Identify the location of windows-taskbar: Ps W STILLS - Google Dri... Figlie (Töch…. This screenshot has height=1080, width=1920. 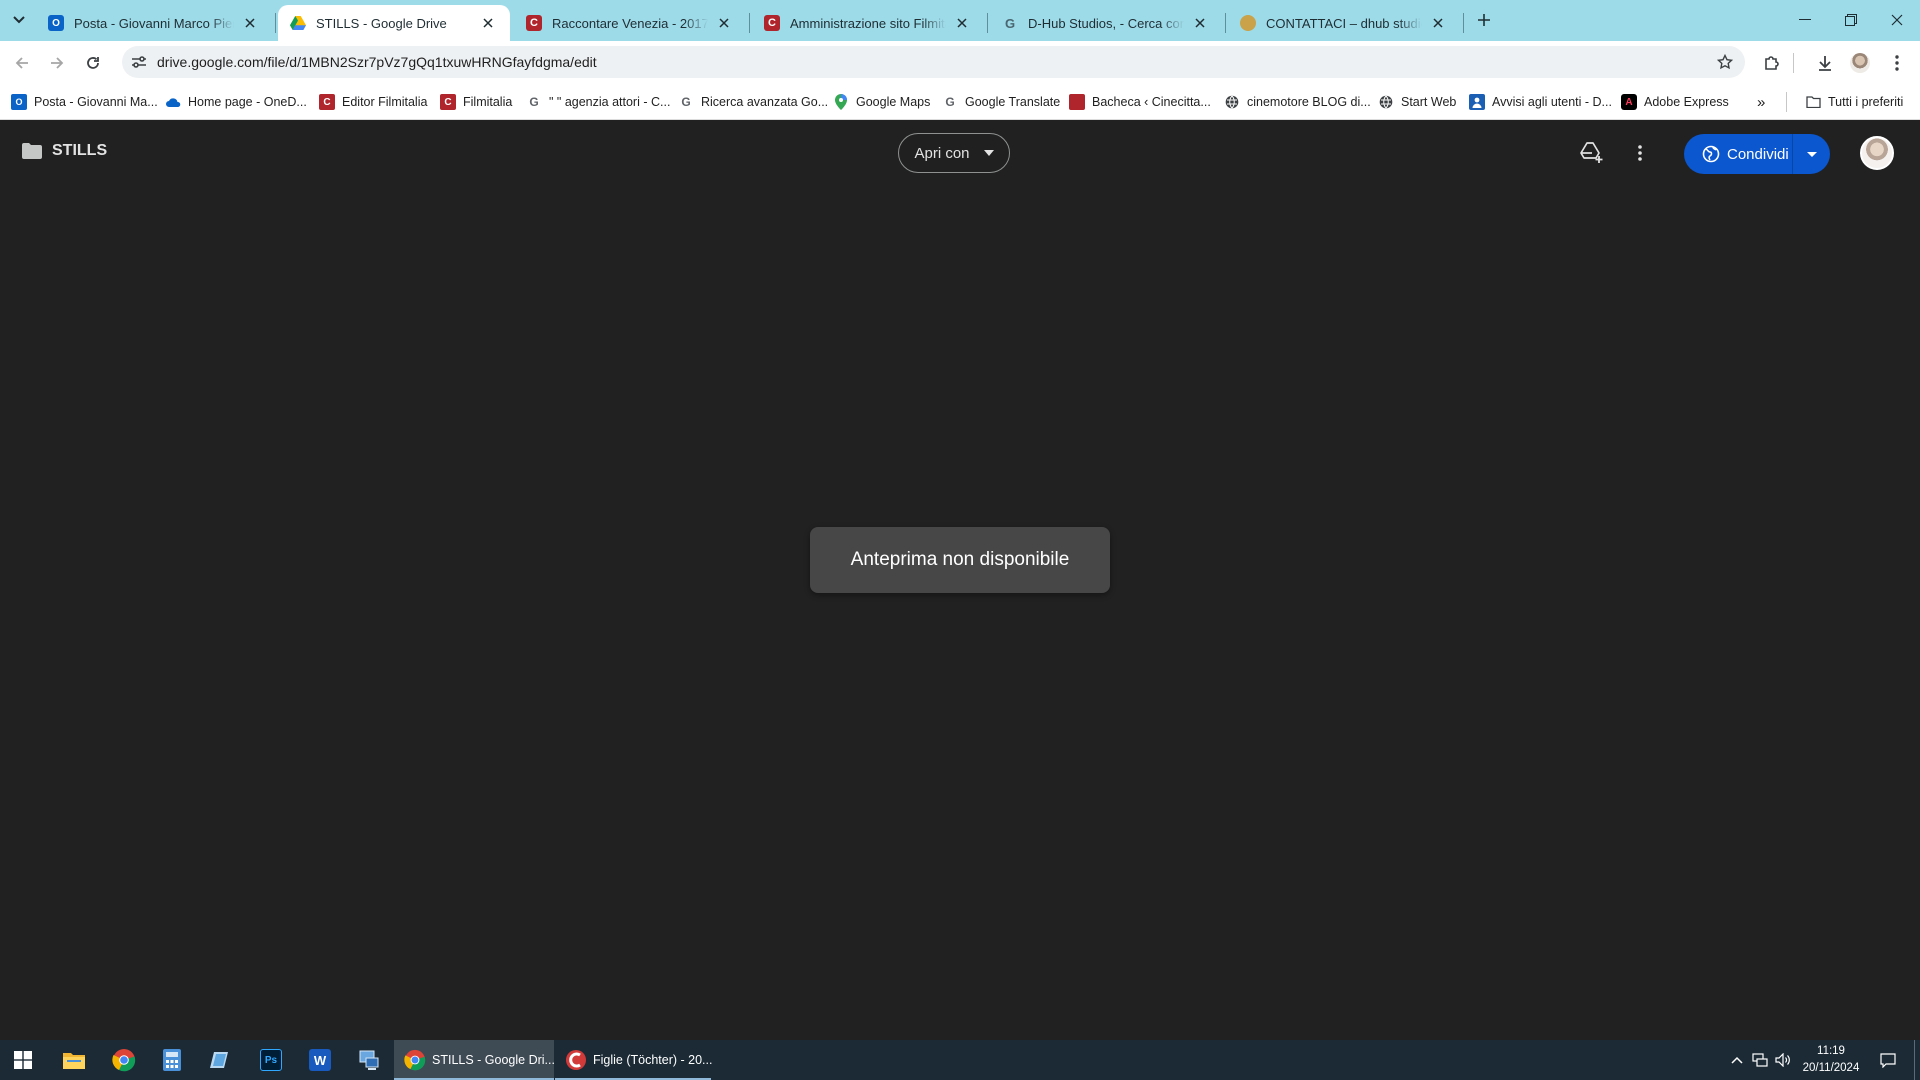
(960, 1060).